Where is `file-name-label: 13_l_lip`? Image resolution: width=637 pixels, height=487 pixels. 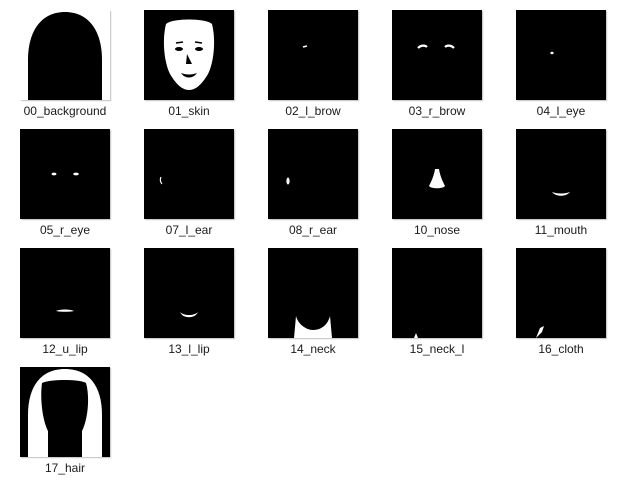 file-name-label: 13_l_lip is located at coordinates (189, 349).